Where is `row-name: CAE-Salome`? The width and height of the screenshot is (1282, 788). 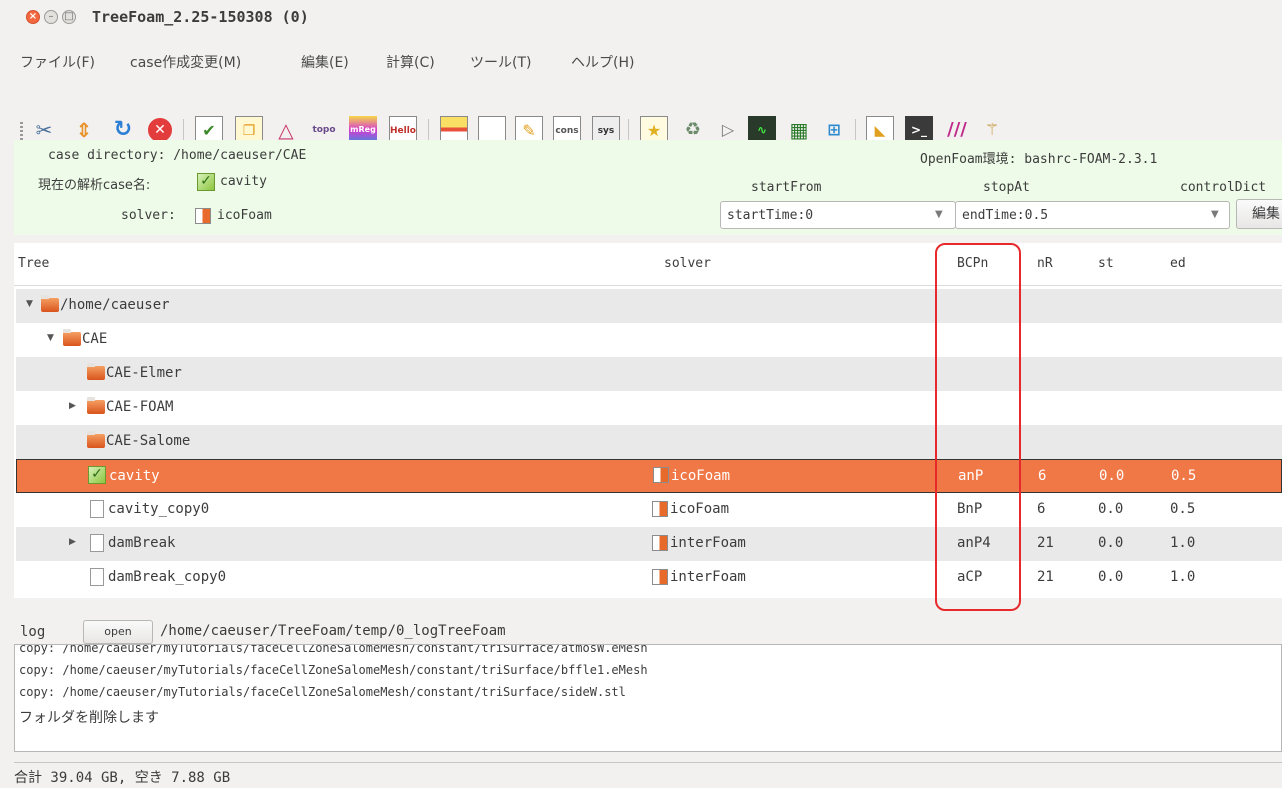 row-name: CAE-Salome is located at coordinates (148, 441).